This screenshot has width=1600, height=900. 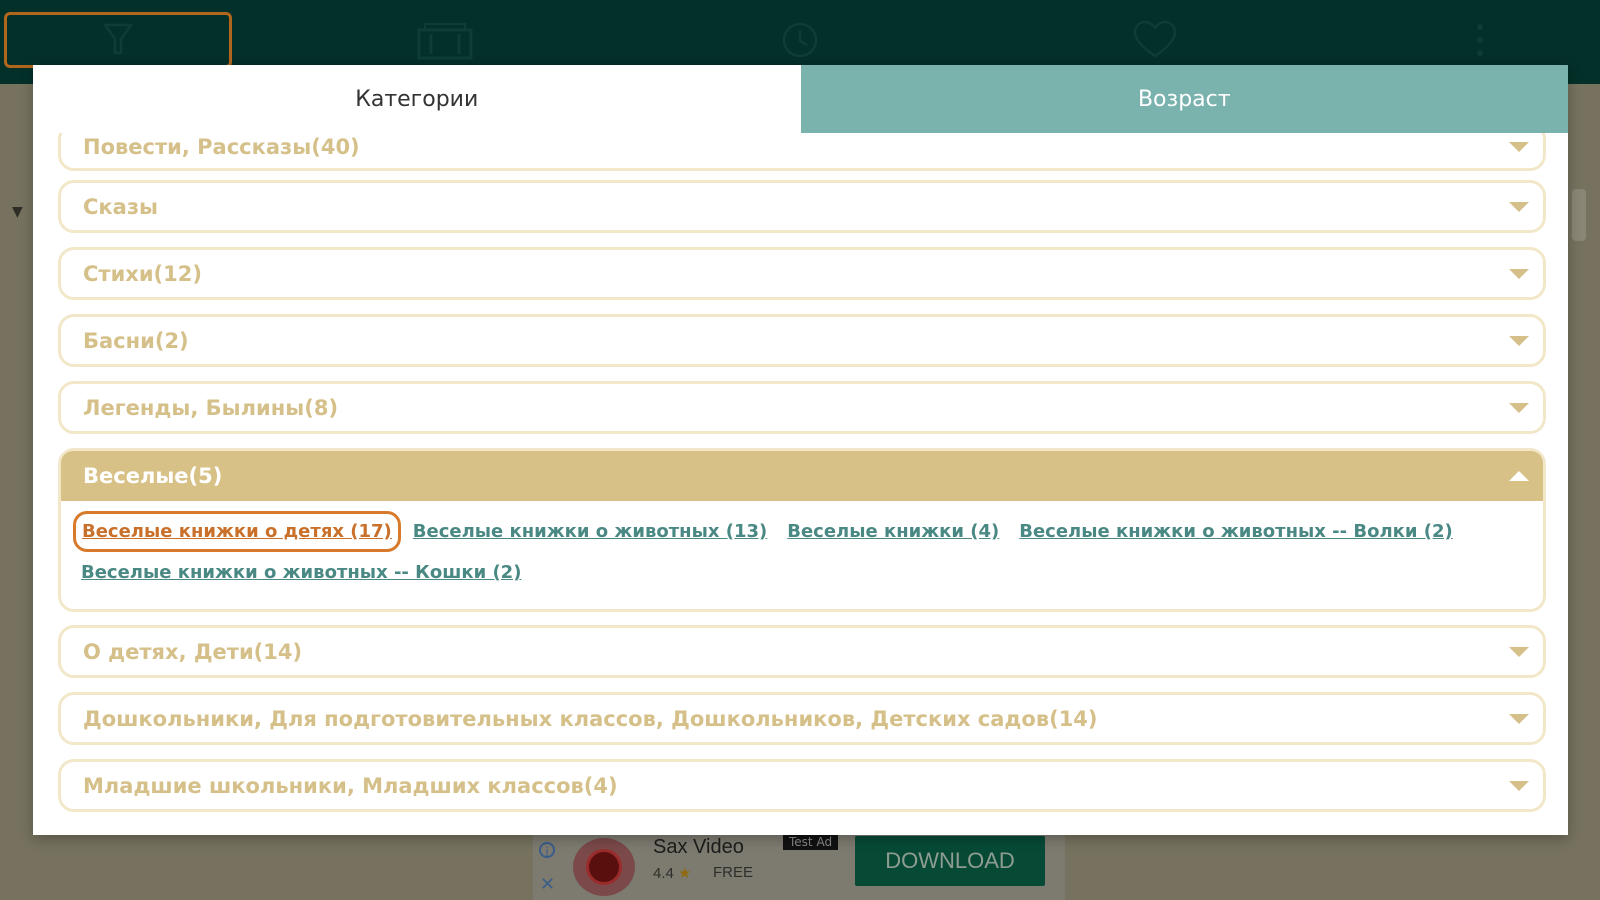 I want to click on heart-icon, so click(x=1155, y=39).